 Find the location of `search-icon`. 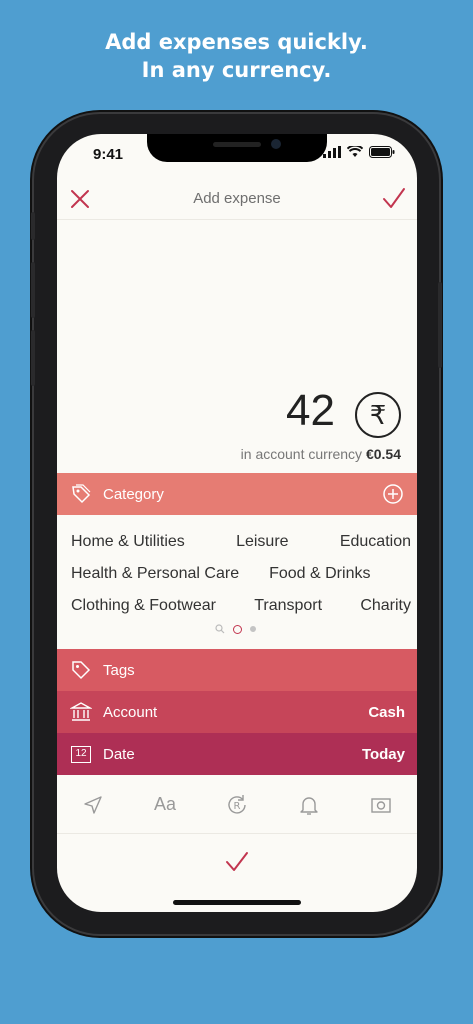

search-icon is located at coordinates (220, 629).